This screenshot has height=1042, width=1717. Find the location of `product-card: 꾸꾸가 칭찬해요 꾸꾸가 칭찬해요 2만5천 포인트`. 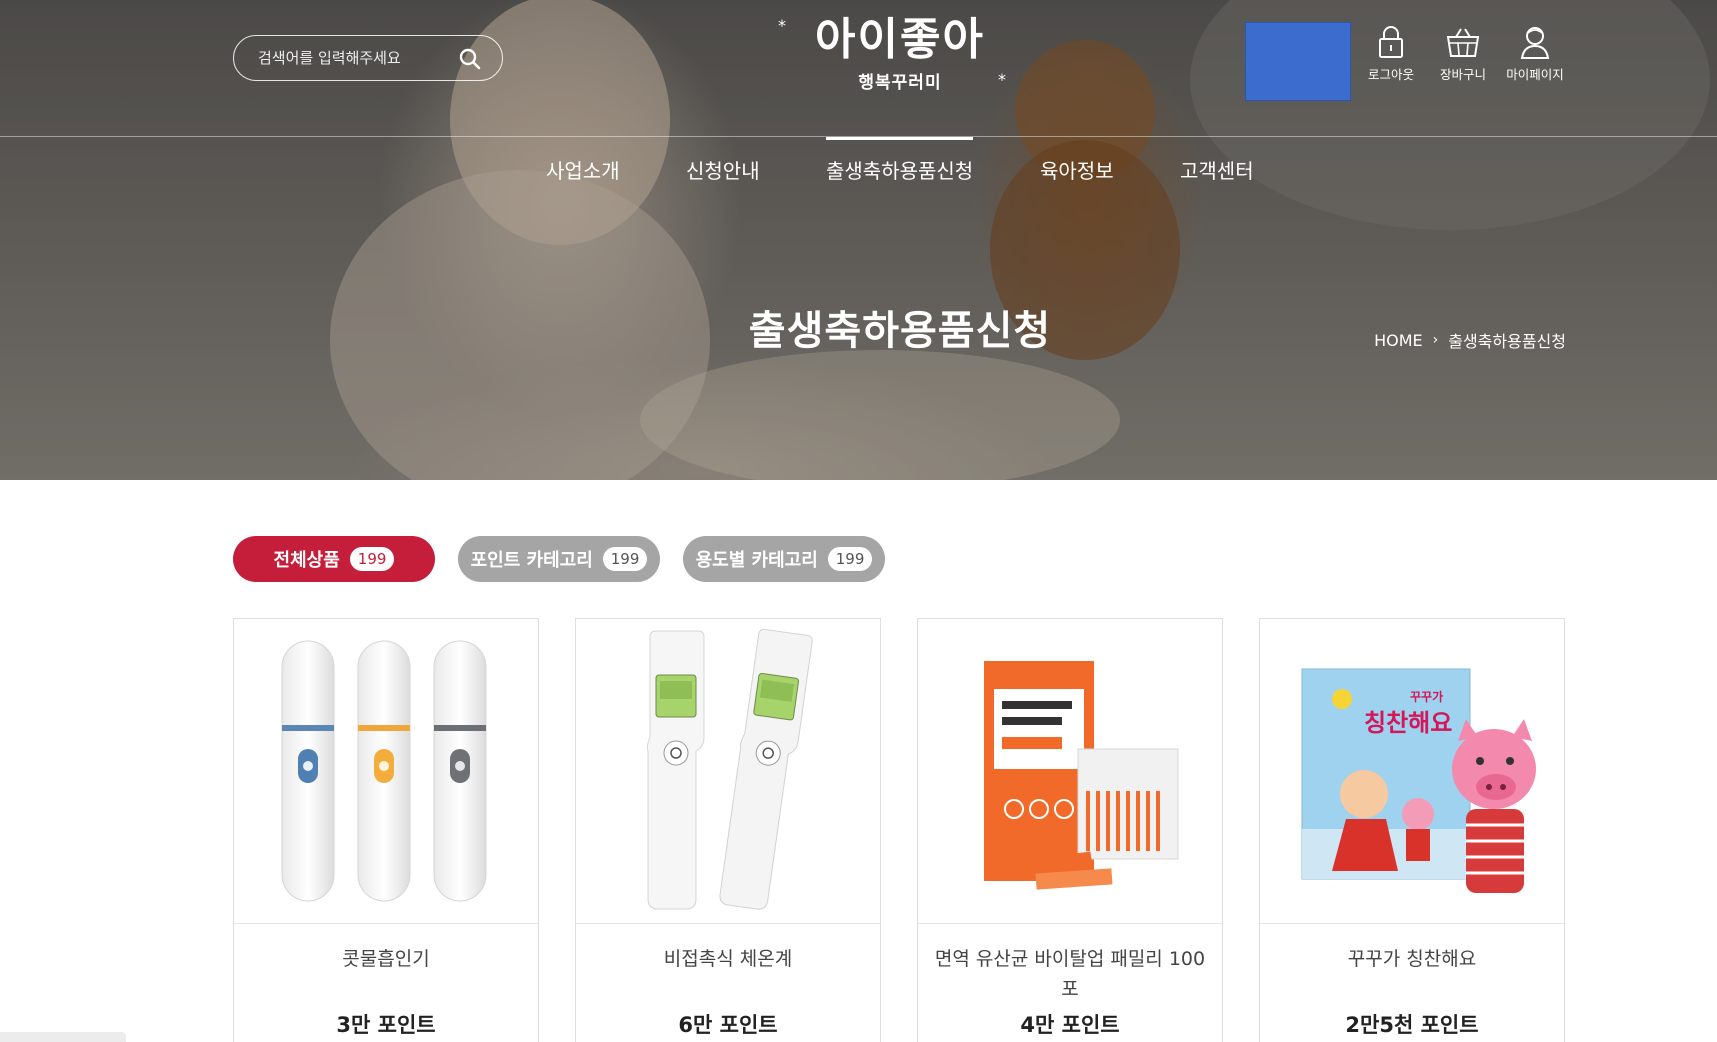

product-card: 꾸꾸가 칭찬해요 꾸꾸가 칭찬해요 2만5천 포인트 is located at coordinates (1412, 830).